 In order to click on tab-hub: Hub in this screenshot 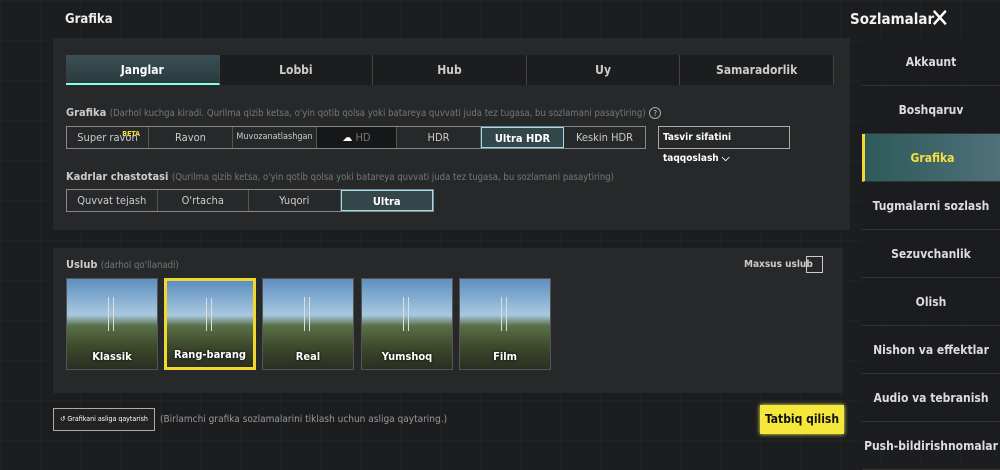, I will do `click(450, 70)`.